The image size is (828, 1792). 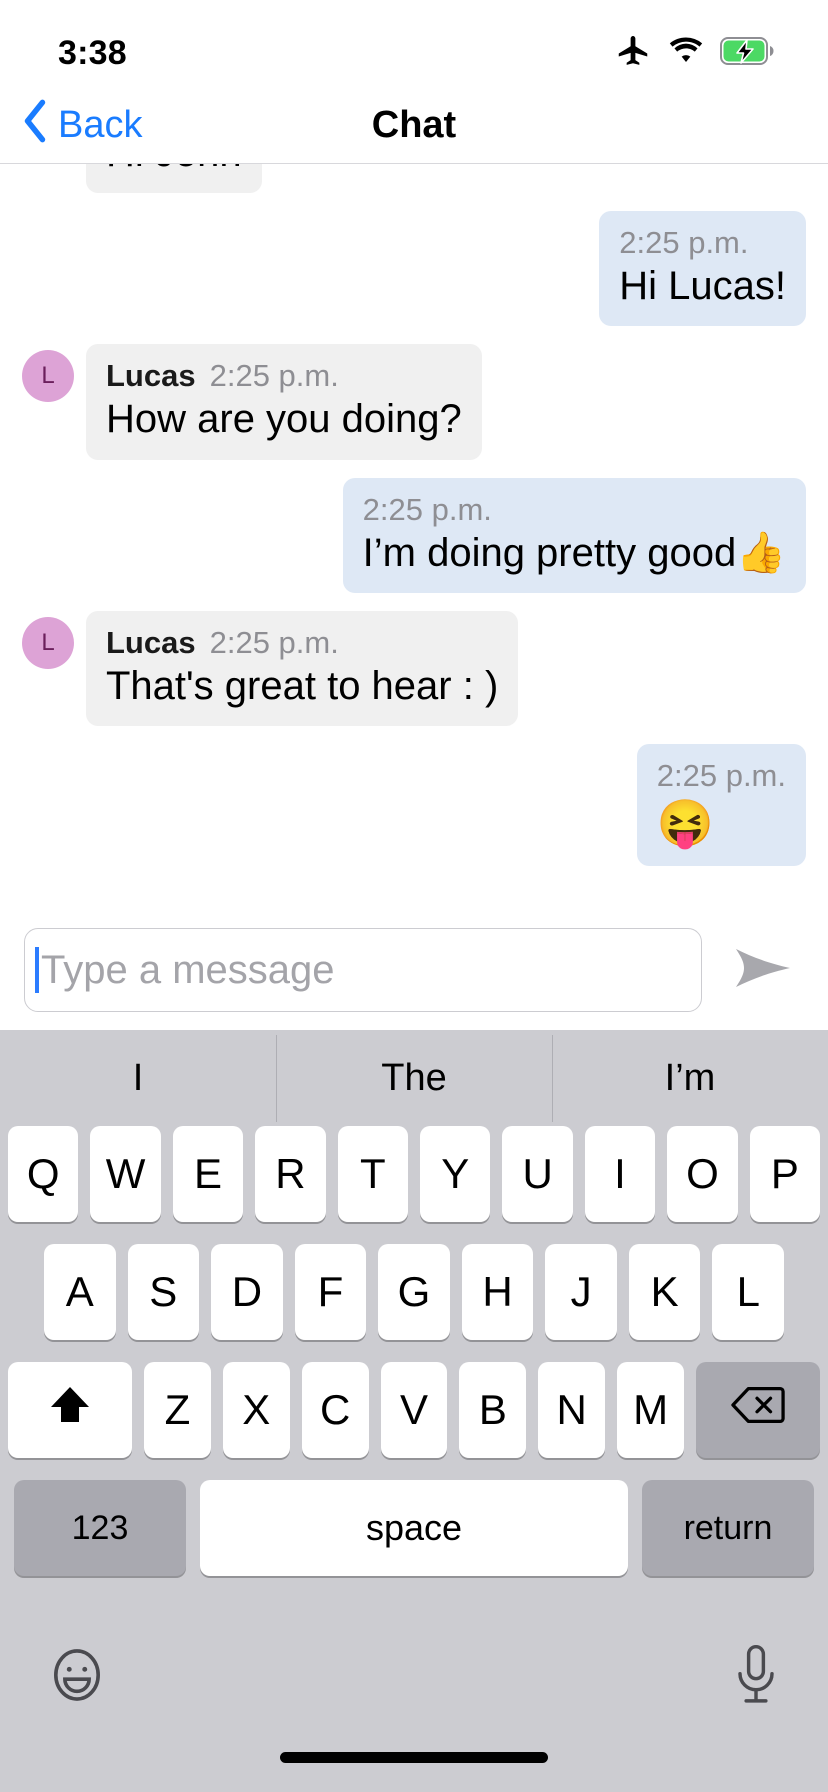 I want to click on key-l: L, so click(x=748, y=1292).